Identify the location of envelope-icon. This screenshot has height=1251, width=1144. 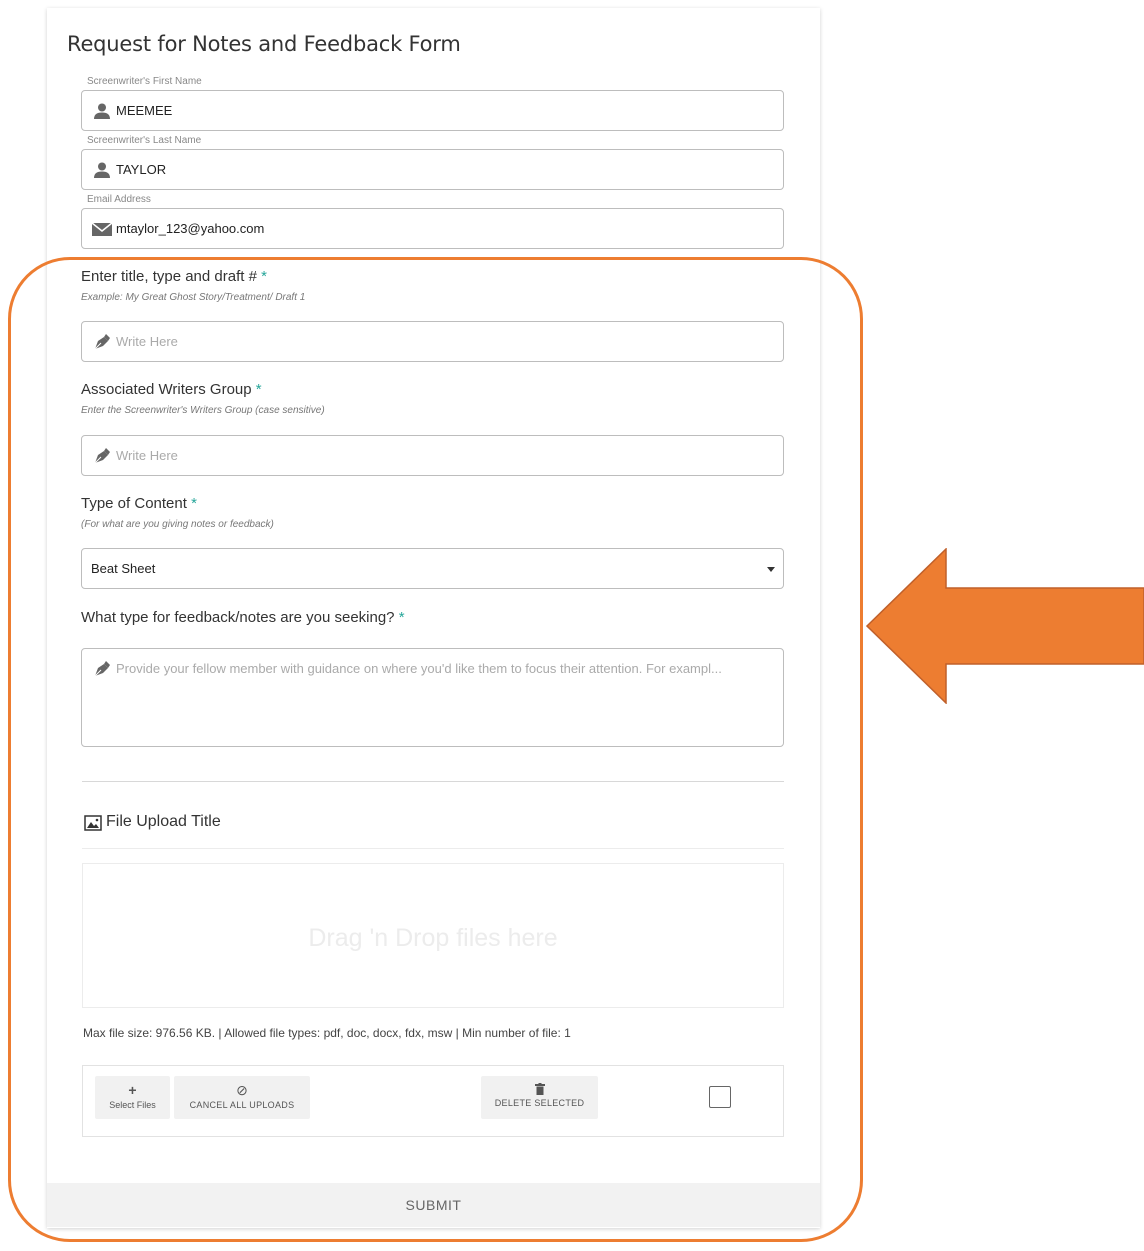
(102, 229).